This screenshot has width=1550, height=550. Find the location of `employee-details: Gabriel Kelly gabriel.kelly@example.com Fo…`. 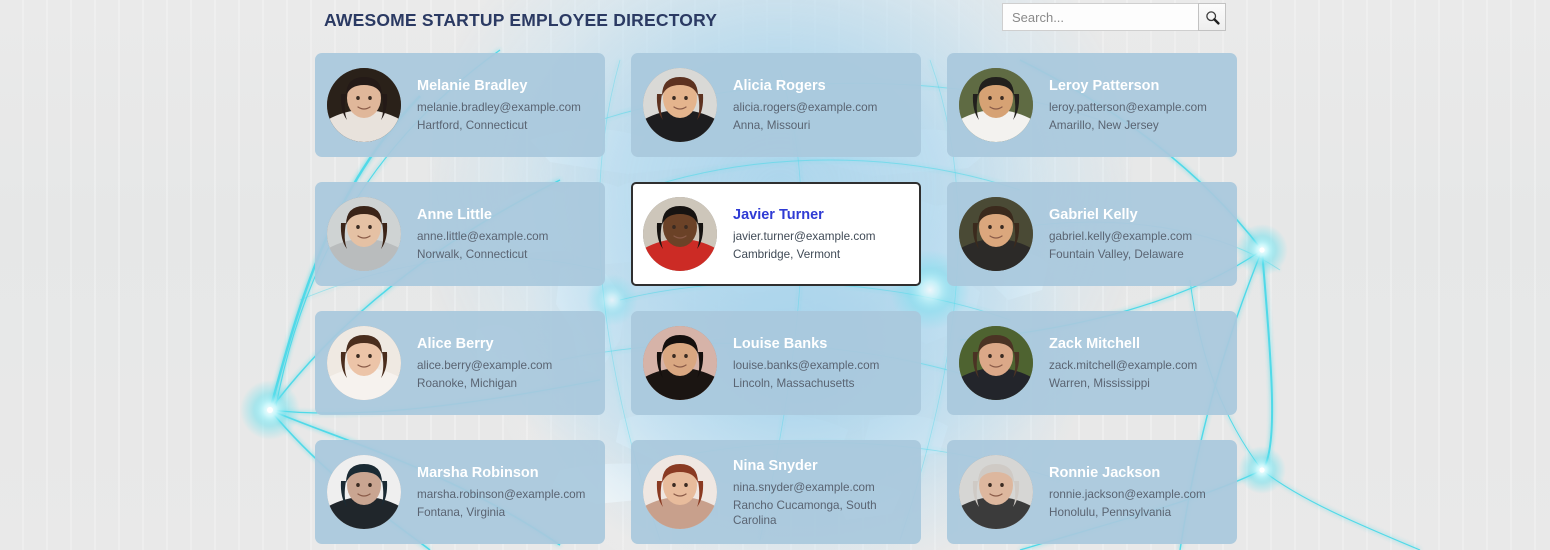

employee-details: Gabriel Kelly gabriel.kelly@example.com Fo… is located at coordinates (1120, 234).